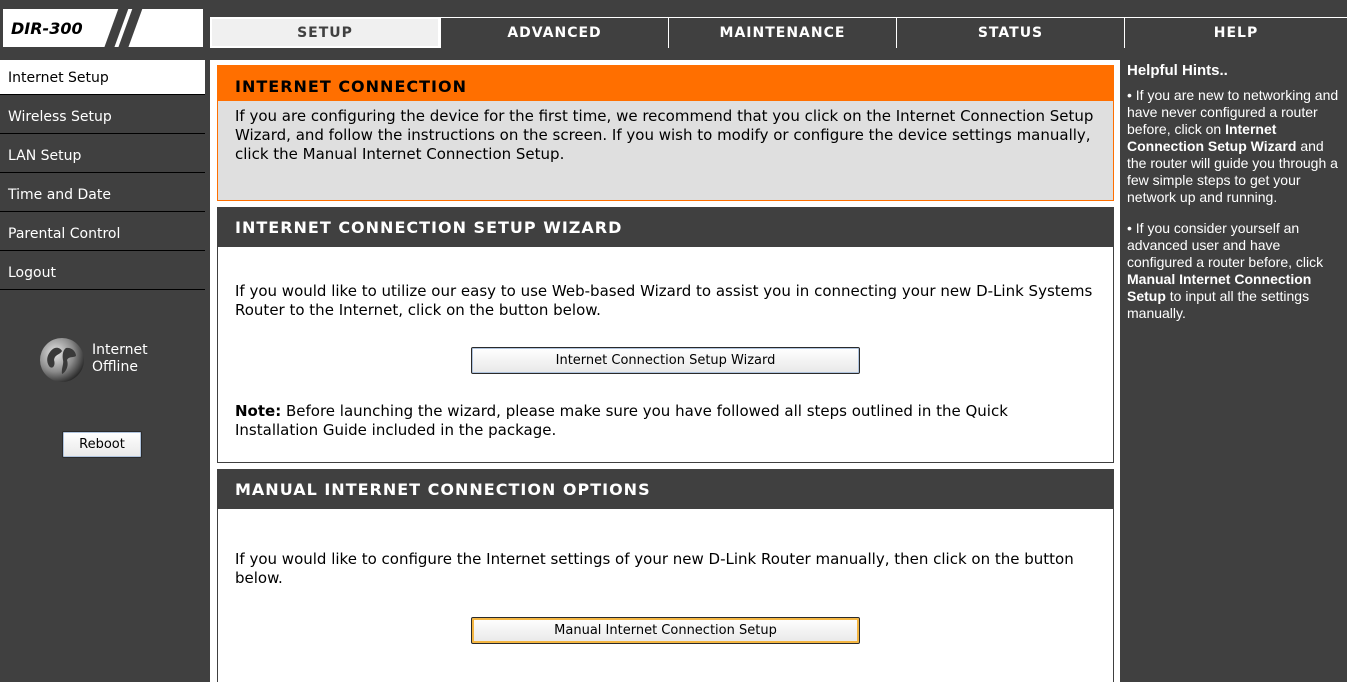 The width and height of the screenshot is (1347, 682). I want to click on sidebar-item-lan-setup: LAN Setup, so click(102, 155).